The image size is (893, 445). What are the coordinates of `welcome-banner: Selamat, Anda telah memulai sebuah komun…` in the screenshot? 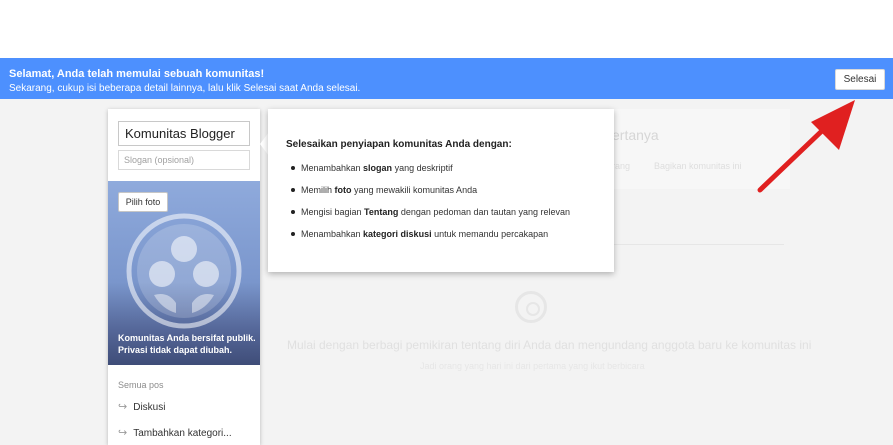 It's located at (446, 78).